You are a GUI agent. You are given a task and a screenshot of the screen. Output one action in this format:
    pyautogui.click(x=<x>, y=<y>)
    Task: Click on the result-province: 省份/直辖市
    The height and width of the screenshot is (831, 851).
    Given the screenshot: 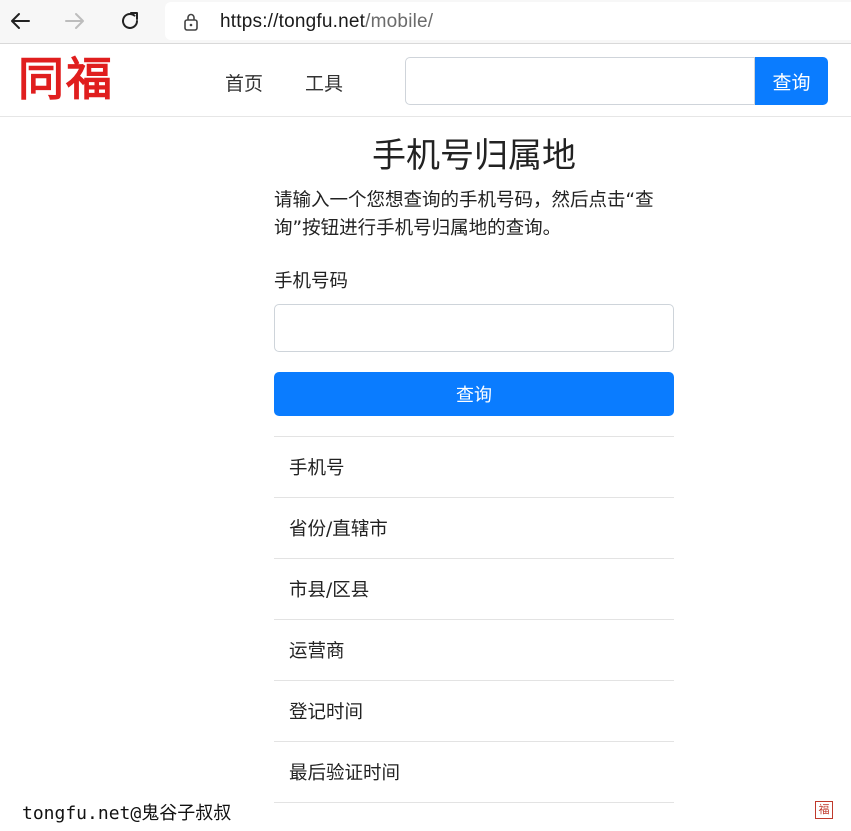 What is the action you would take?
    pyautogui.click(x=474, y=528)
    